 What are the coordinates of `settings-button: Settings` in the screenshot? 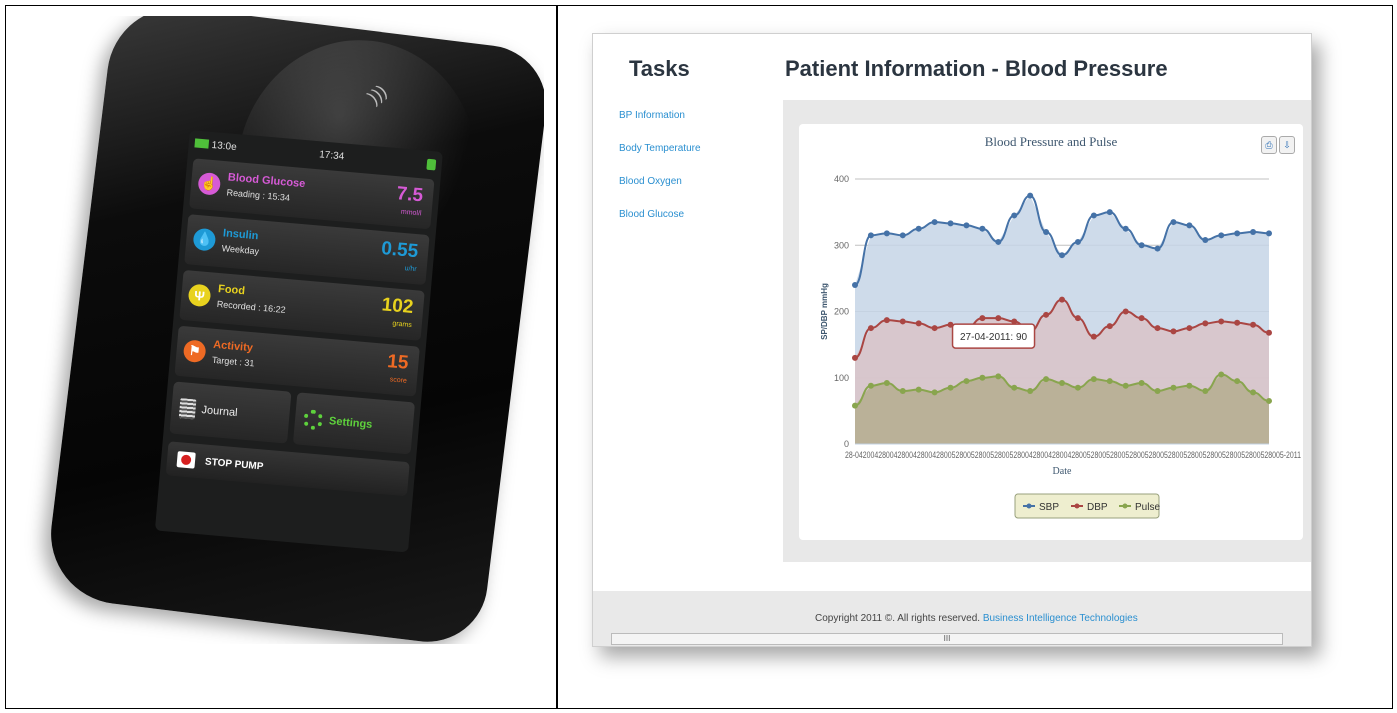 It's located at (354, 423).